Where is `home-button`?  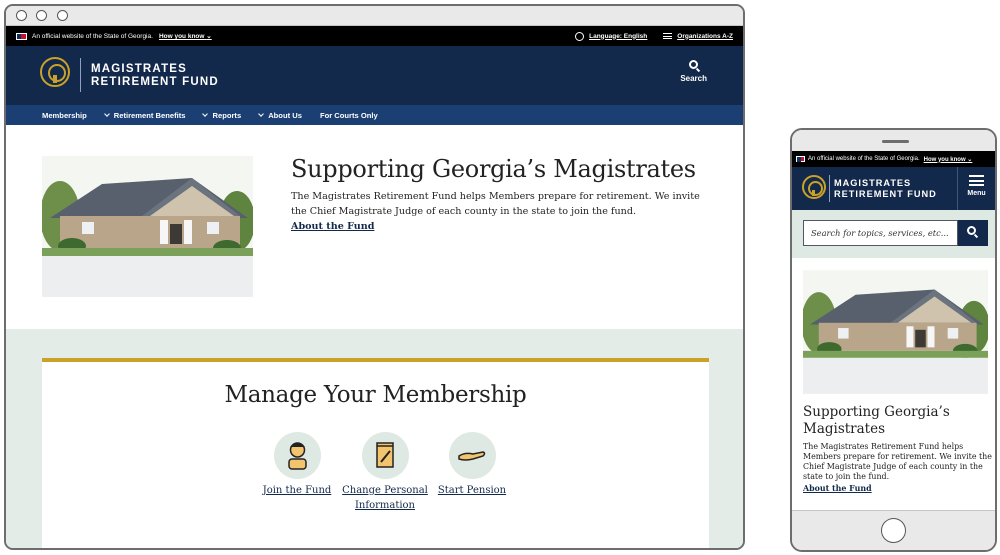 home-button is located at coordinates (893, 530).